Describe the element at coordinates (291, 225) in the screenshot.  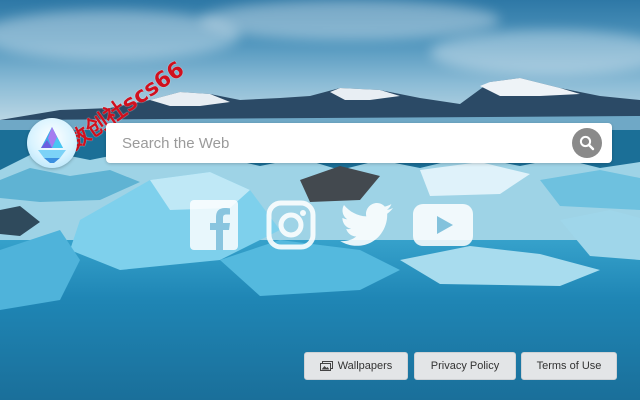
I see `instagram-icon` at that location.